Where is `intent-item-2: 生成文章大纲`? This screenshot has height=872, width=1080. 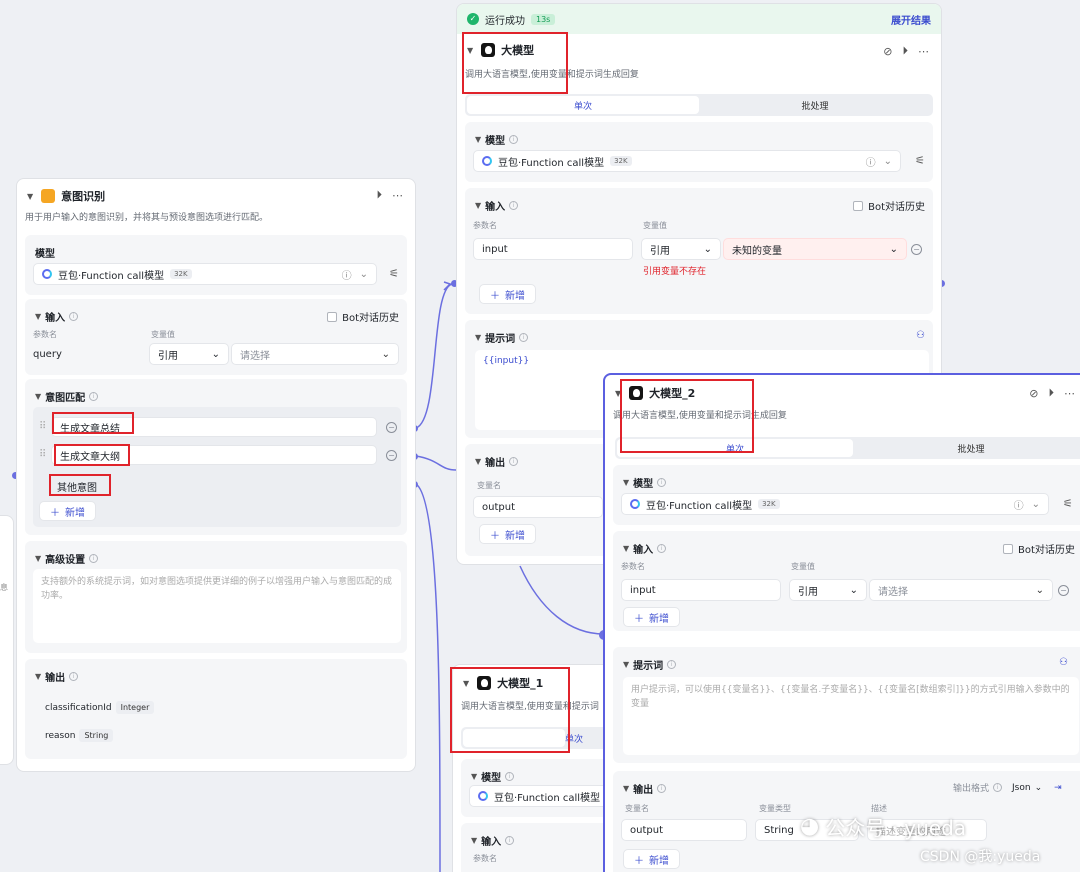 intent-item-2: 生成文章大纲 is located at coordinates (214, 455).